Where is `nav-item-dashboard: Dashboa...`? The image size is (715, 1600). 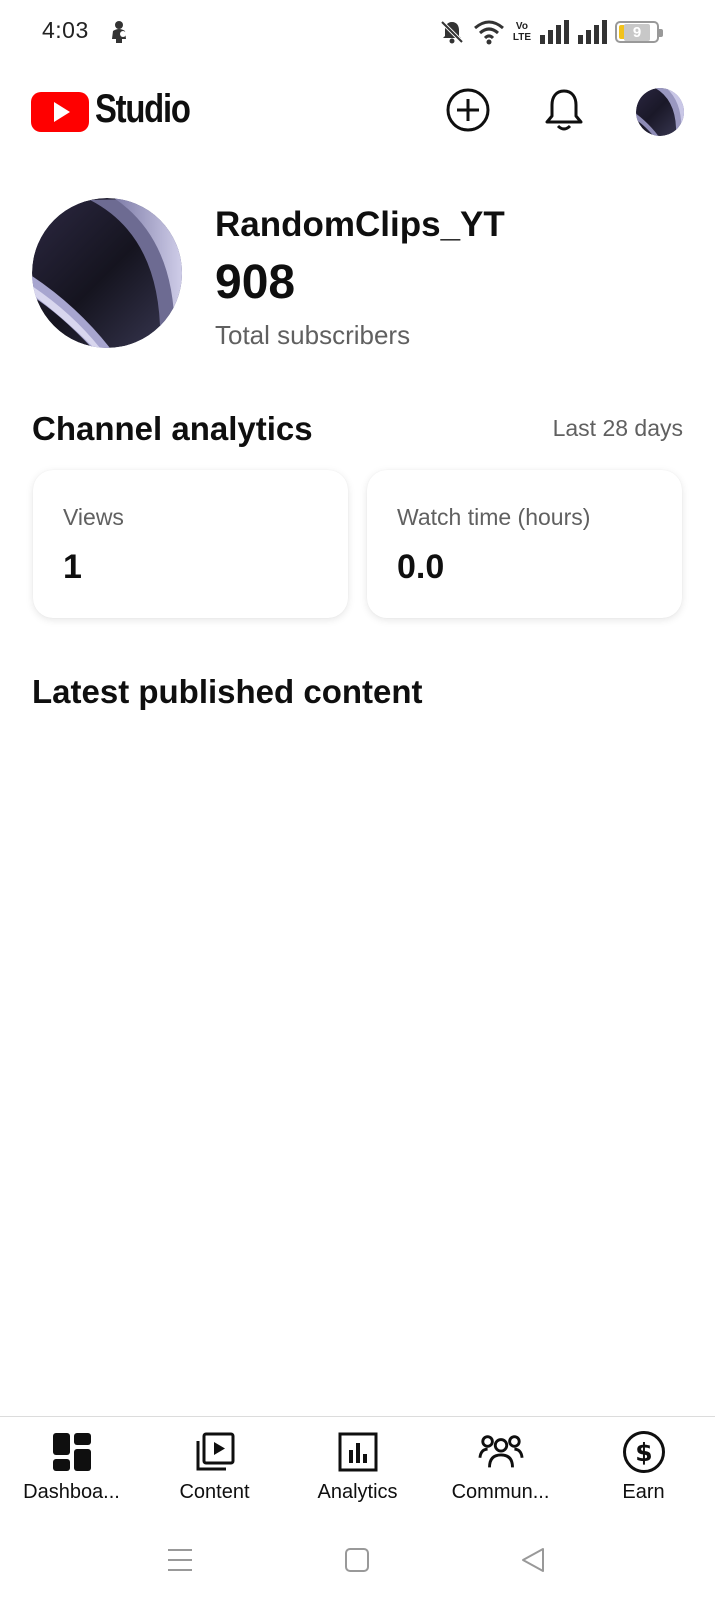 nav-item-dashboard: Dashboa... is located at coordinates (71, 1474).